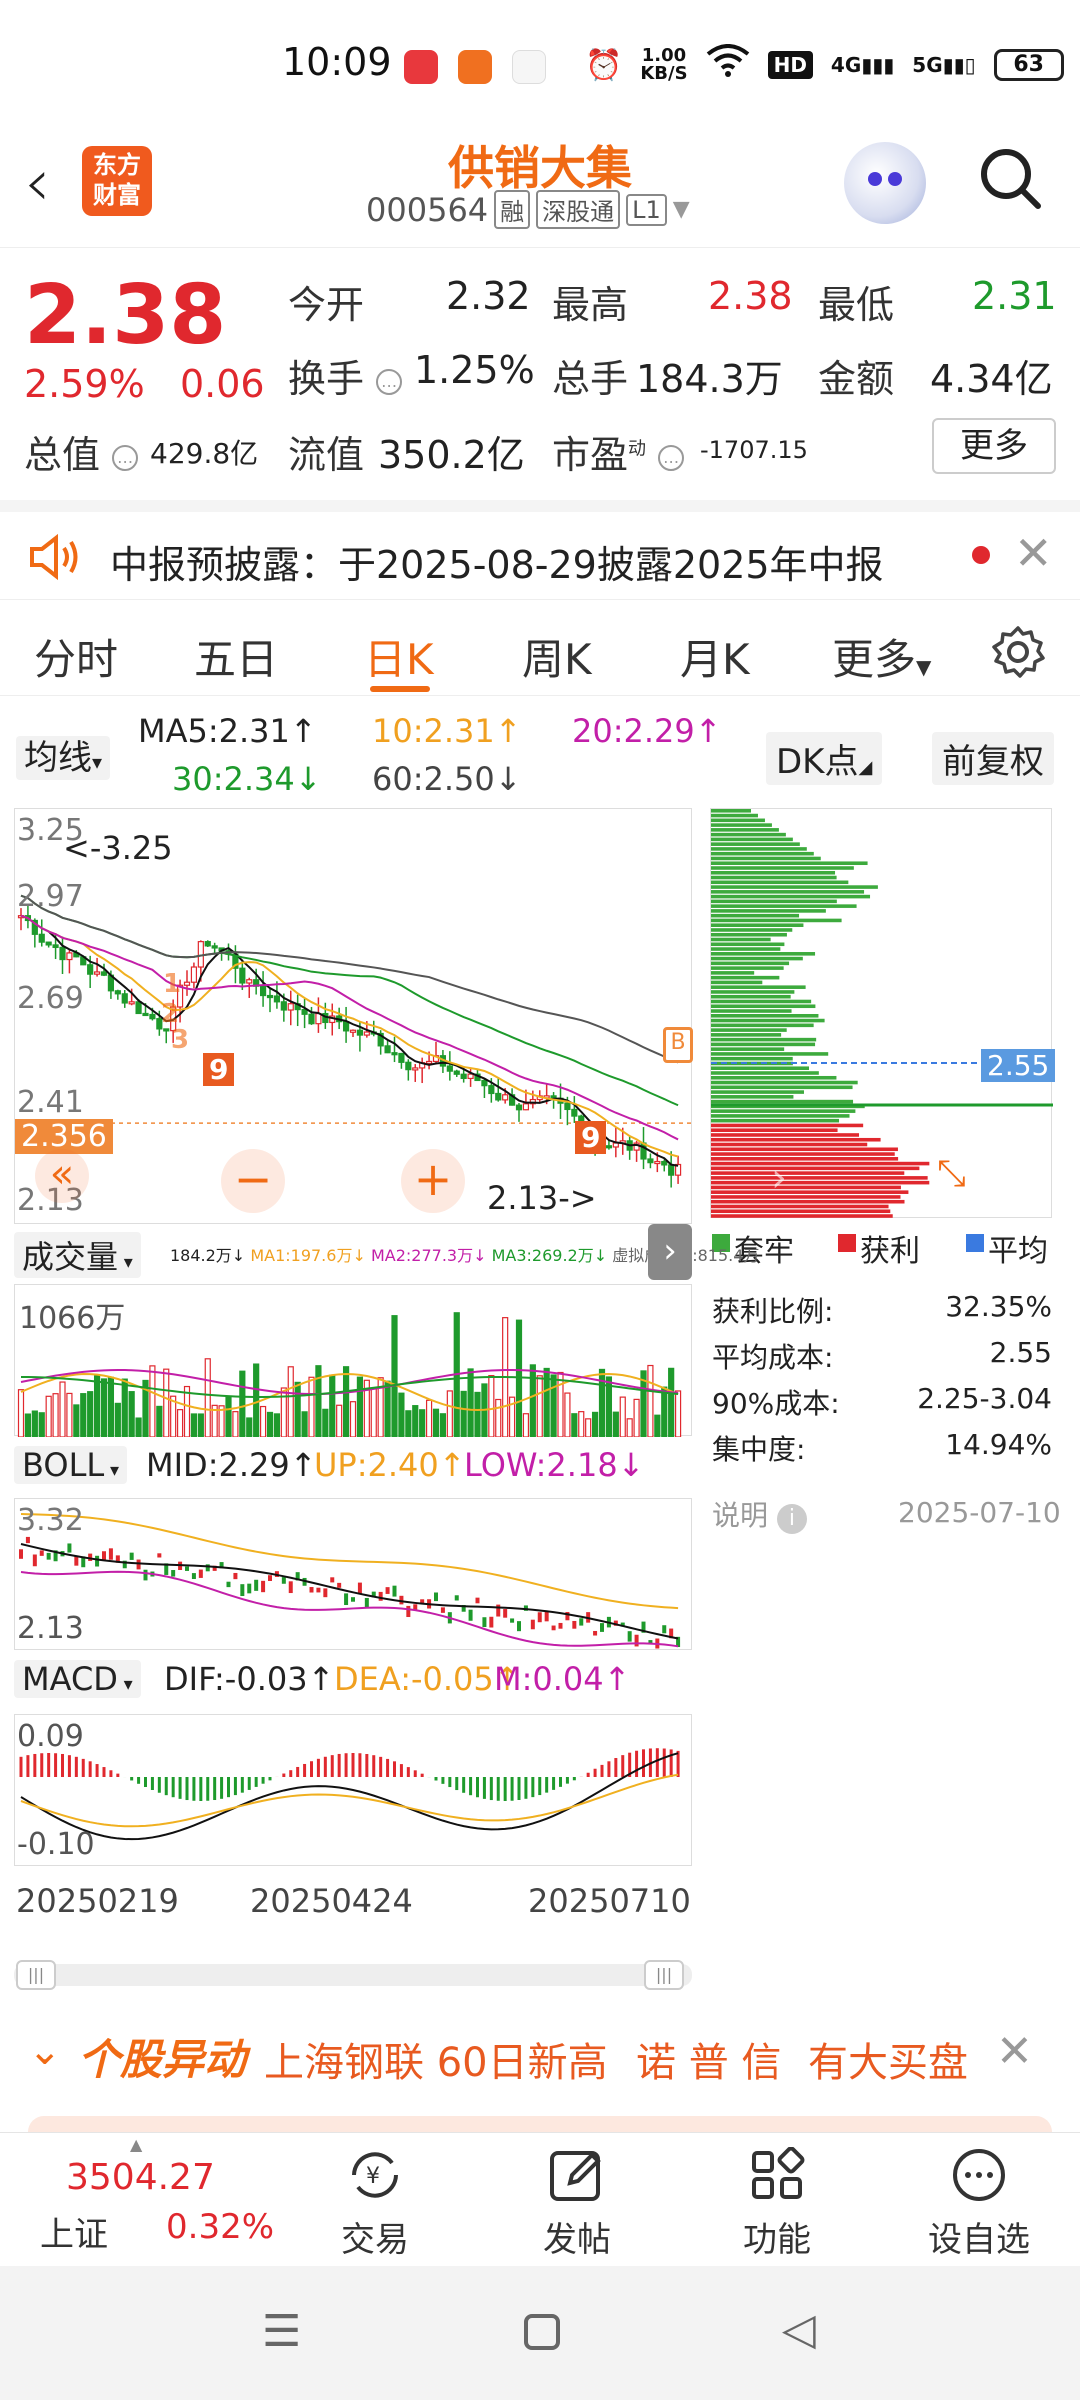 The image size is (1080, 2400). I want to click on movement-item: 有大买盘, so click(888, 2059).